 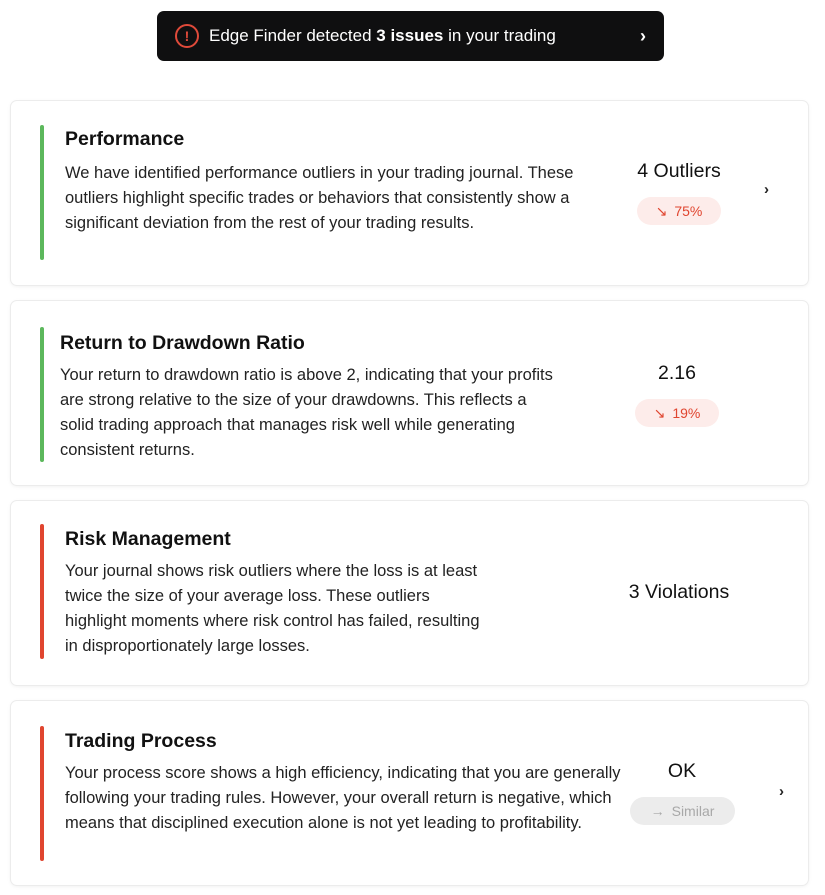 What do you see at coordinates (677, 373) in the screenshot?
I see `metric-value: 2.16` at bounding box center [677, 373].